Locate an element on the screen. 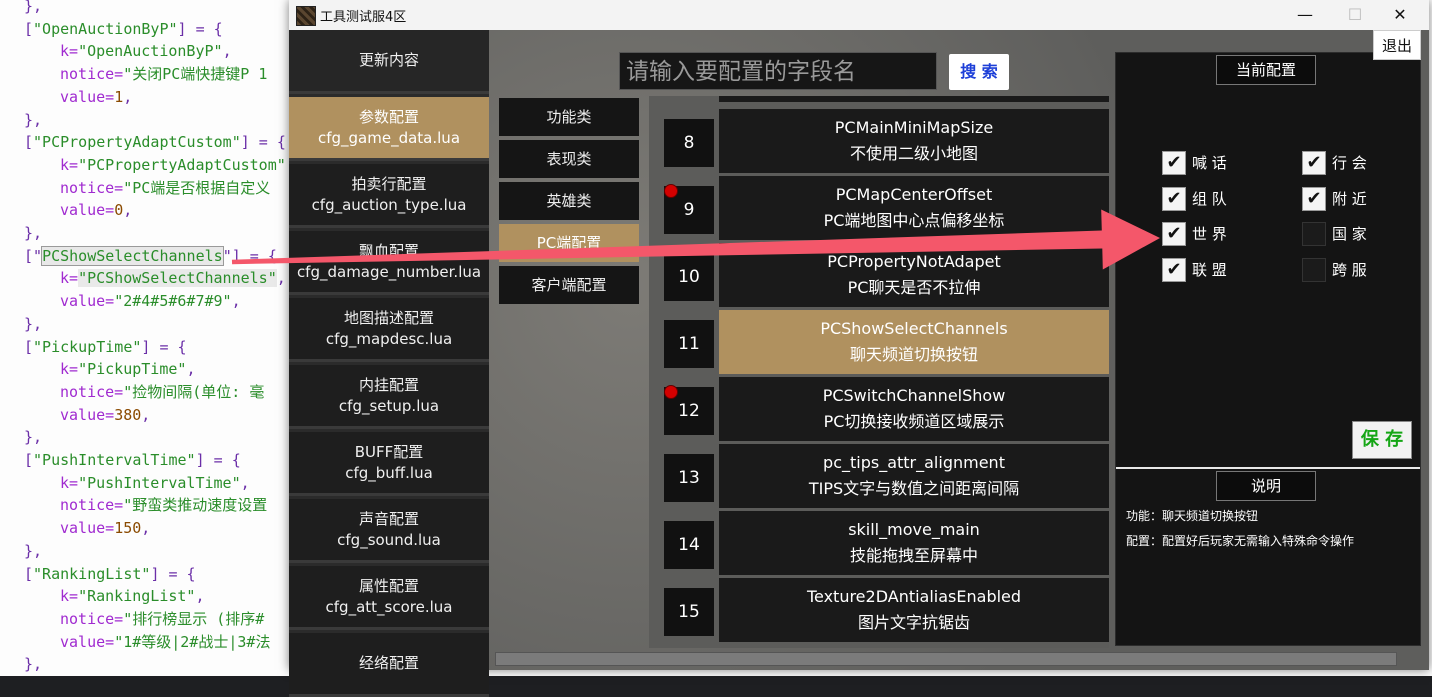  code-line: k="PushIntervalTime", is located at coordinates (155, 483).